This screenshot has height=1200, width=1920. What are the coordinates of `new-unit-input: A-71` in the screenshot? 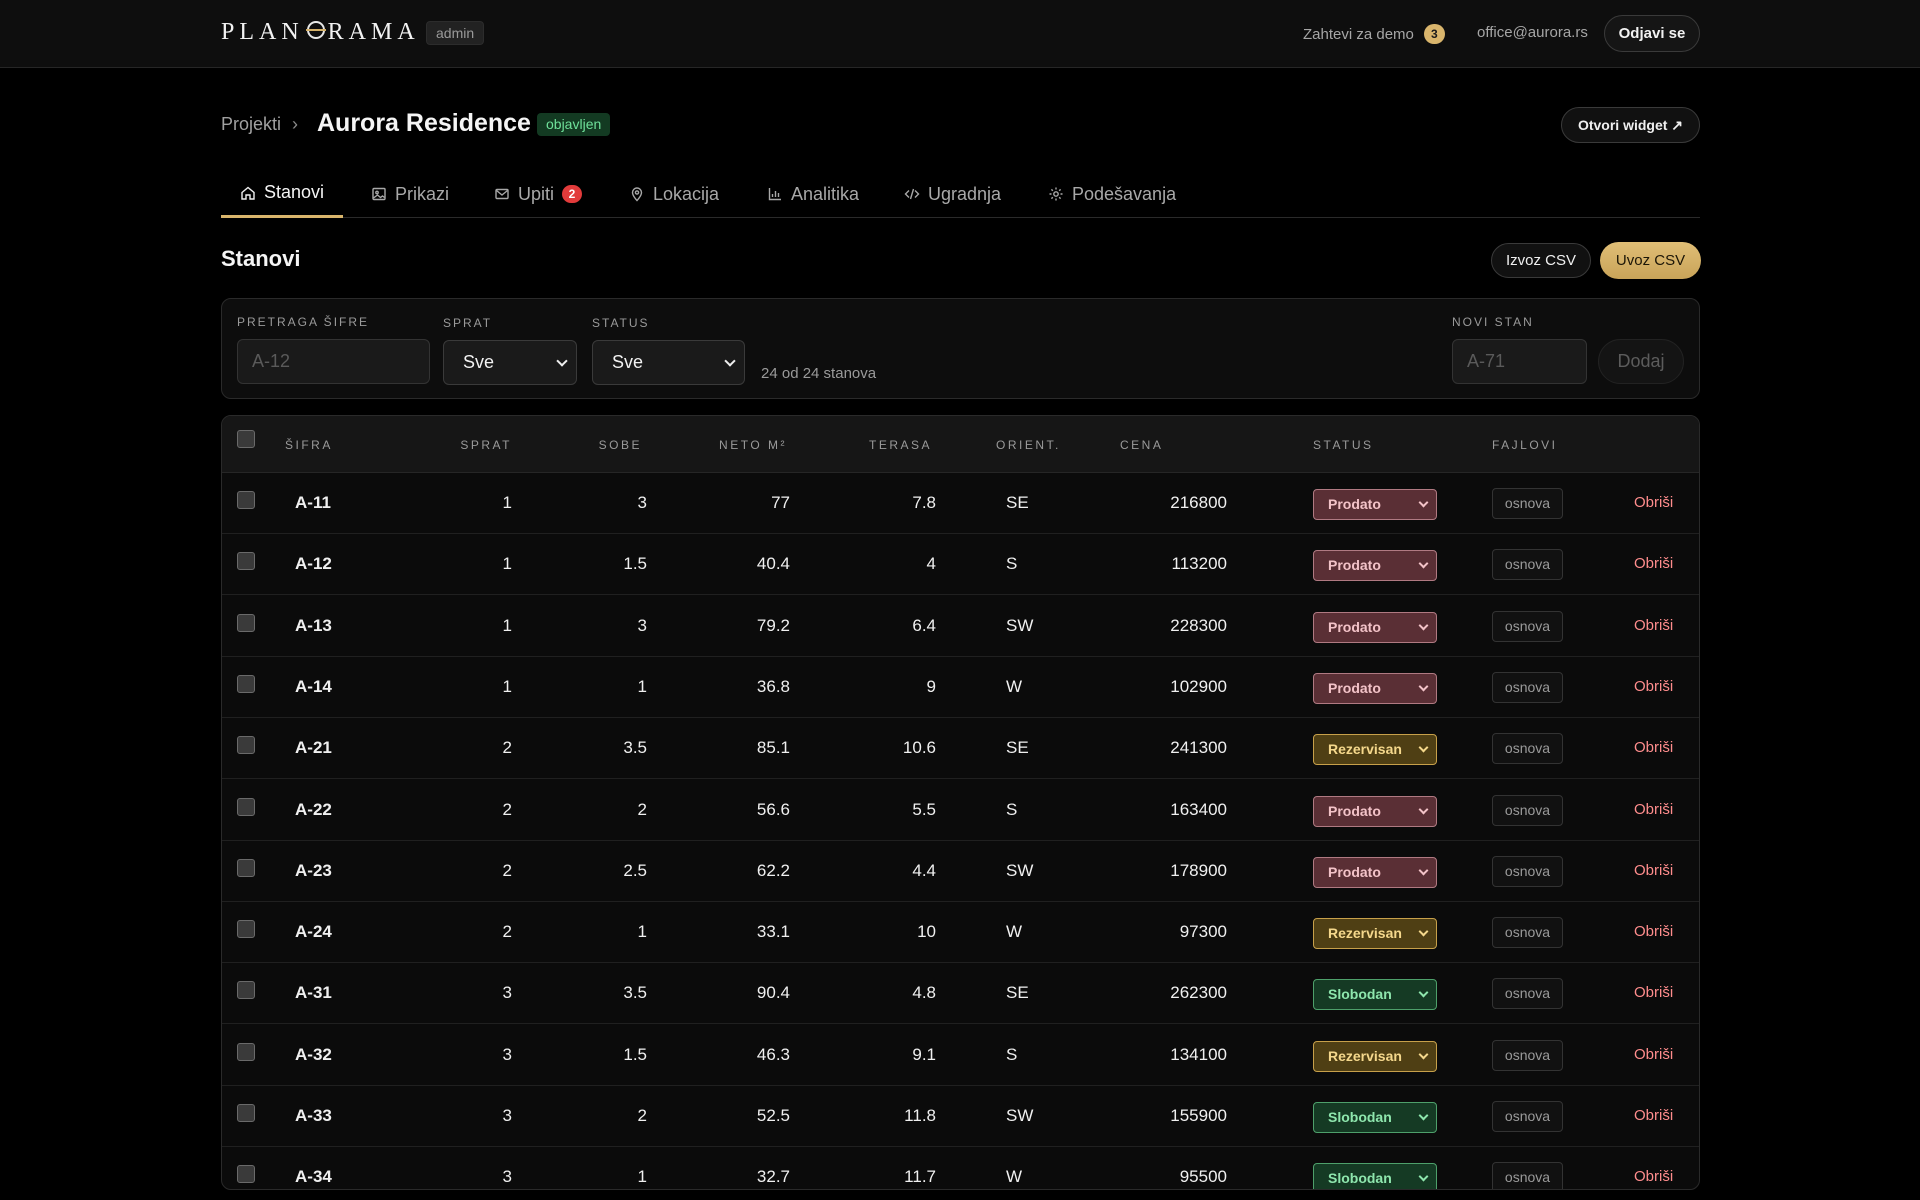 It's located at (1519, 361).